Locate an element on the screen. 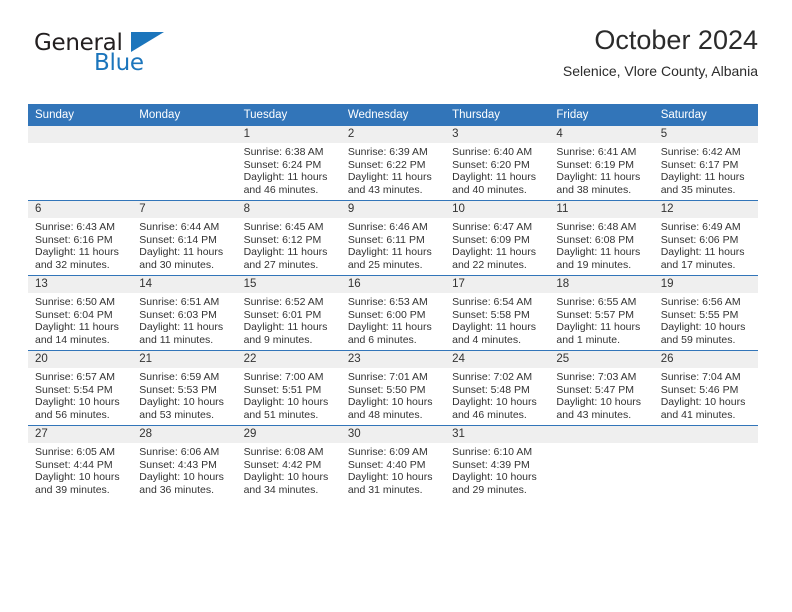  daylight-text: Daylight: 10 hours and 36 minutes. is located at coordinates (181, 483).